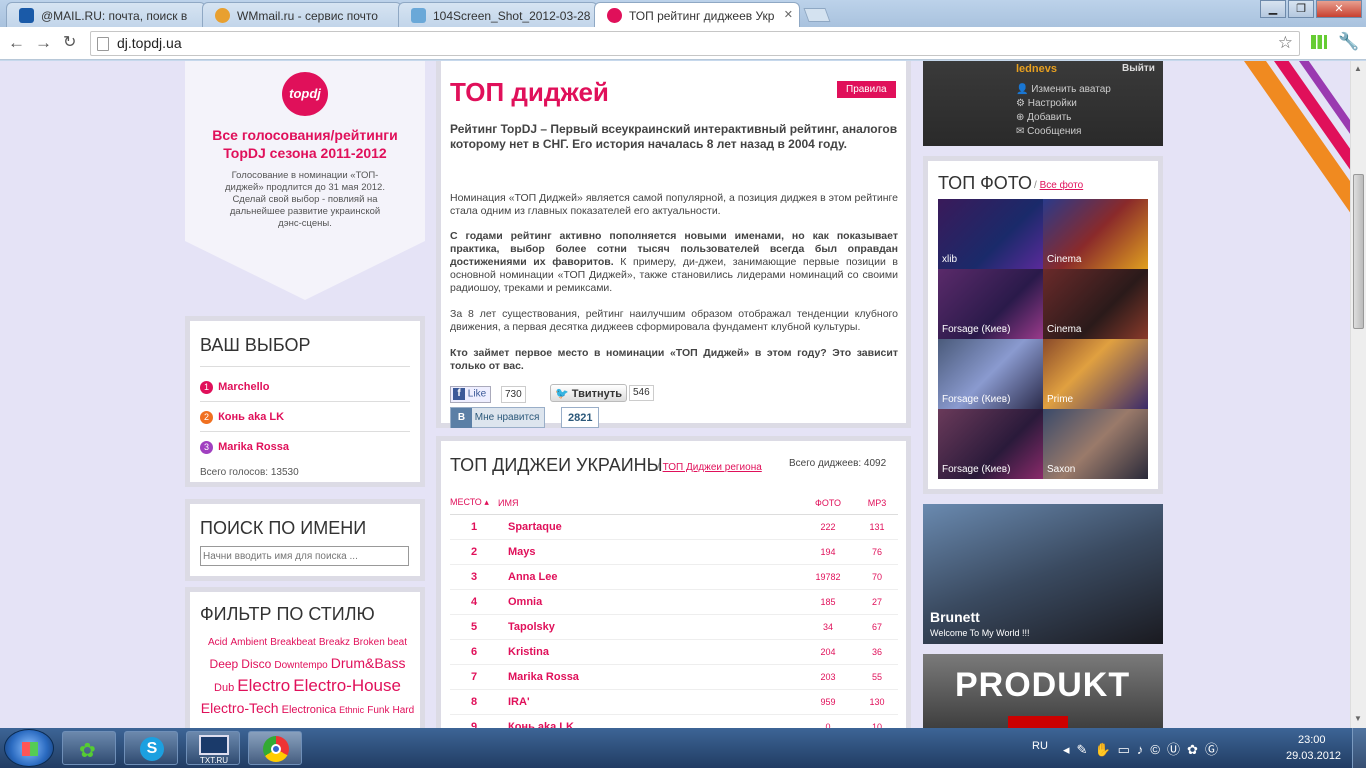 The width and height of the screenshot is (1366, 768). What do you see at coordinates (240, 708) in the screenshot?
I see `tag: Electro-Tech` at bounding box center [240, 708].